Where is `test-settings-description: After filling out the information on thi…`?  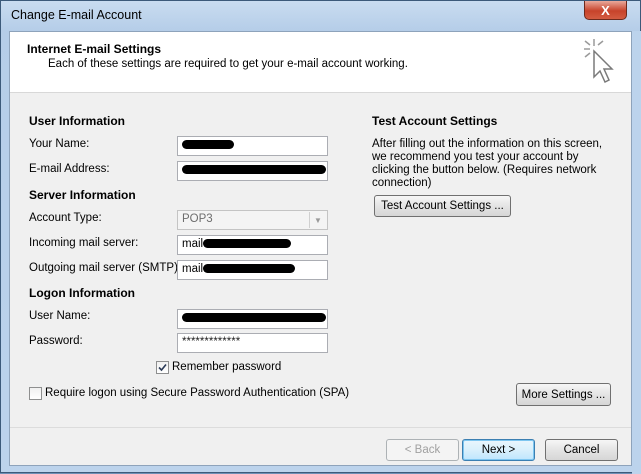
test-settings-description: After filling out the information on thi… is located at coordinates (487, 163).